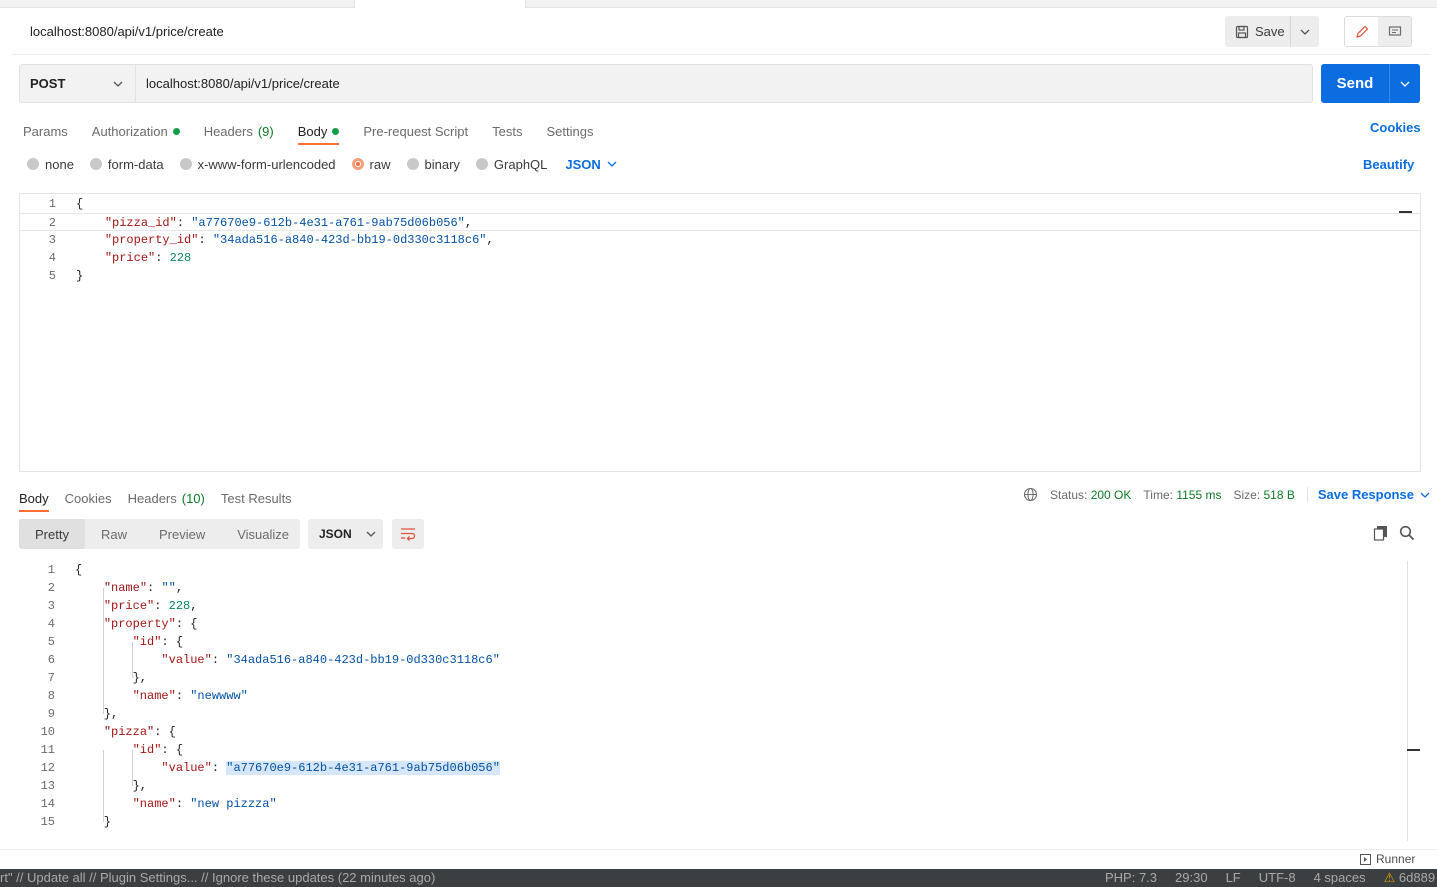  Describe the element at coordinates (1407, 533) in the screenshot. I see `search-icon` at that location.